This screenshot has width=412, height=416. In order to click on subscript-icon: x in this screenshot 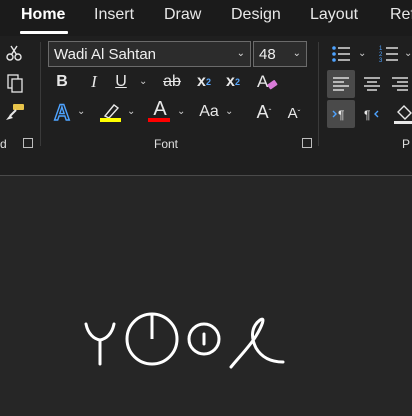, I will do `click(201, 81)`.